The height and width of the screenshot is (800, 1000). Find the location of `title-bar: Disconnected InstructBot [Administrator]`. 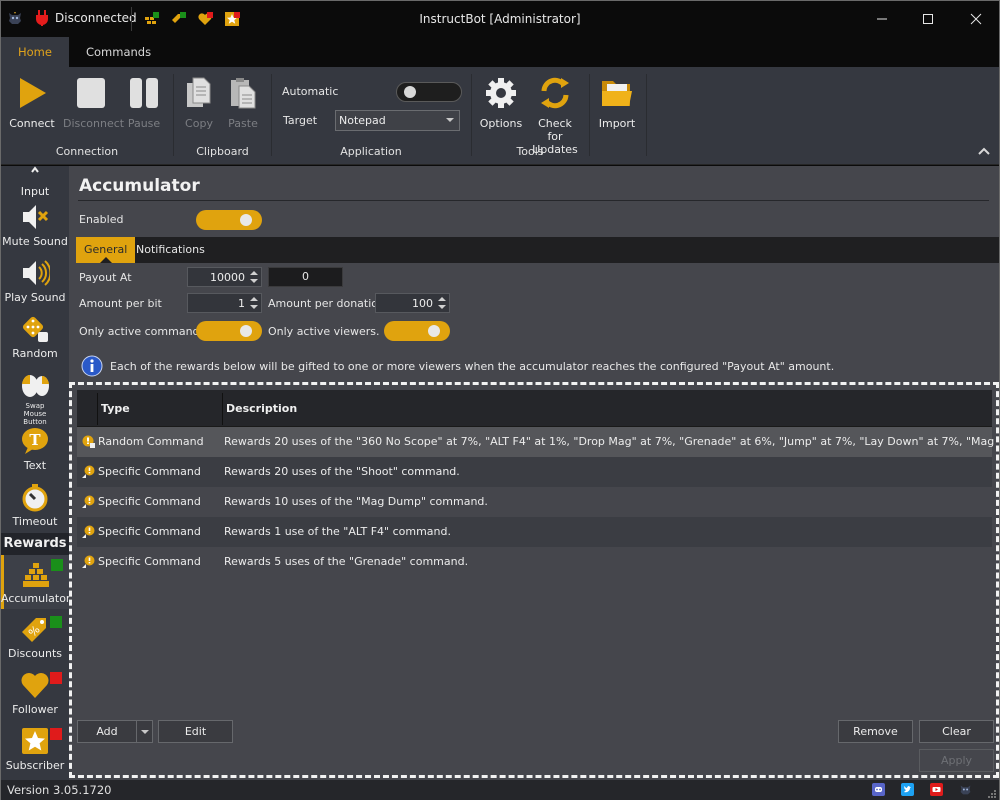

title-bar: Disconnected InstructBot [Administrator] is located at coordinates (500, 19).